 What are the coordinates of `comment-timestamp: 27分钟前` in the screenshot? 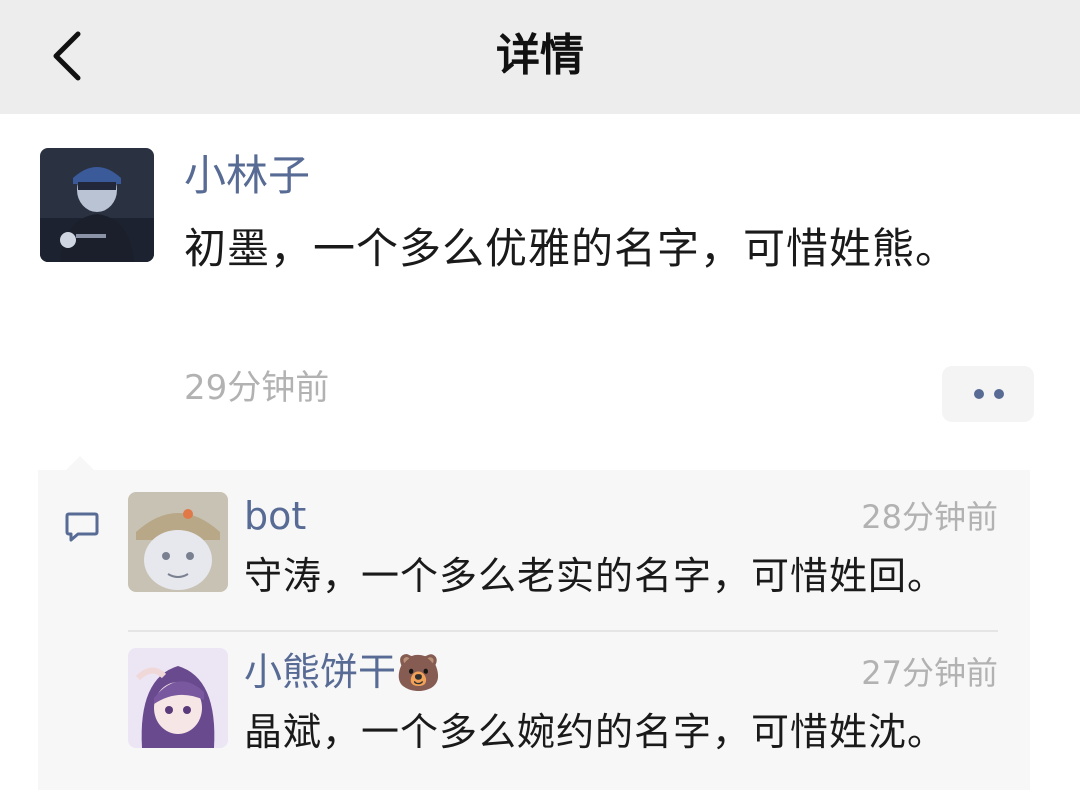 It's located at (929, 673).